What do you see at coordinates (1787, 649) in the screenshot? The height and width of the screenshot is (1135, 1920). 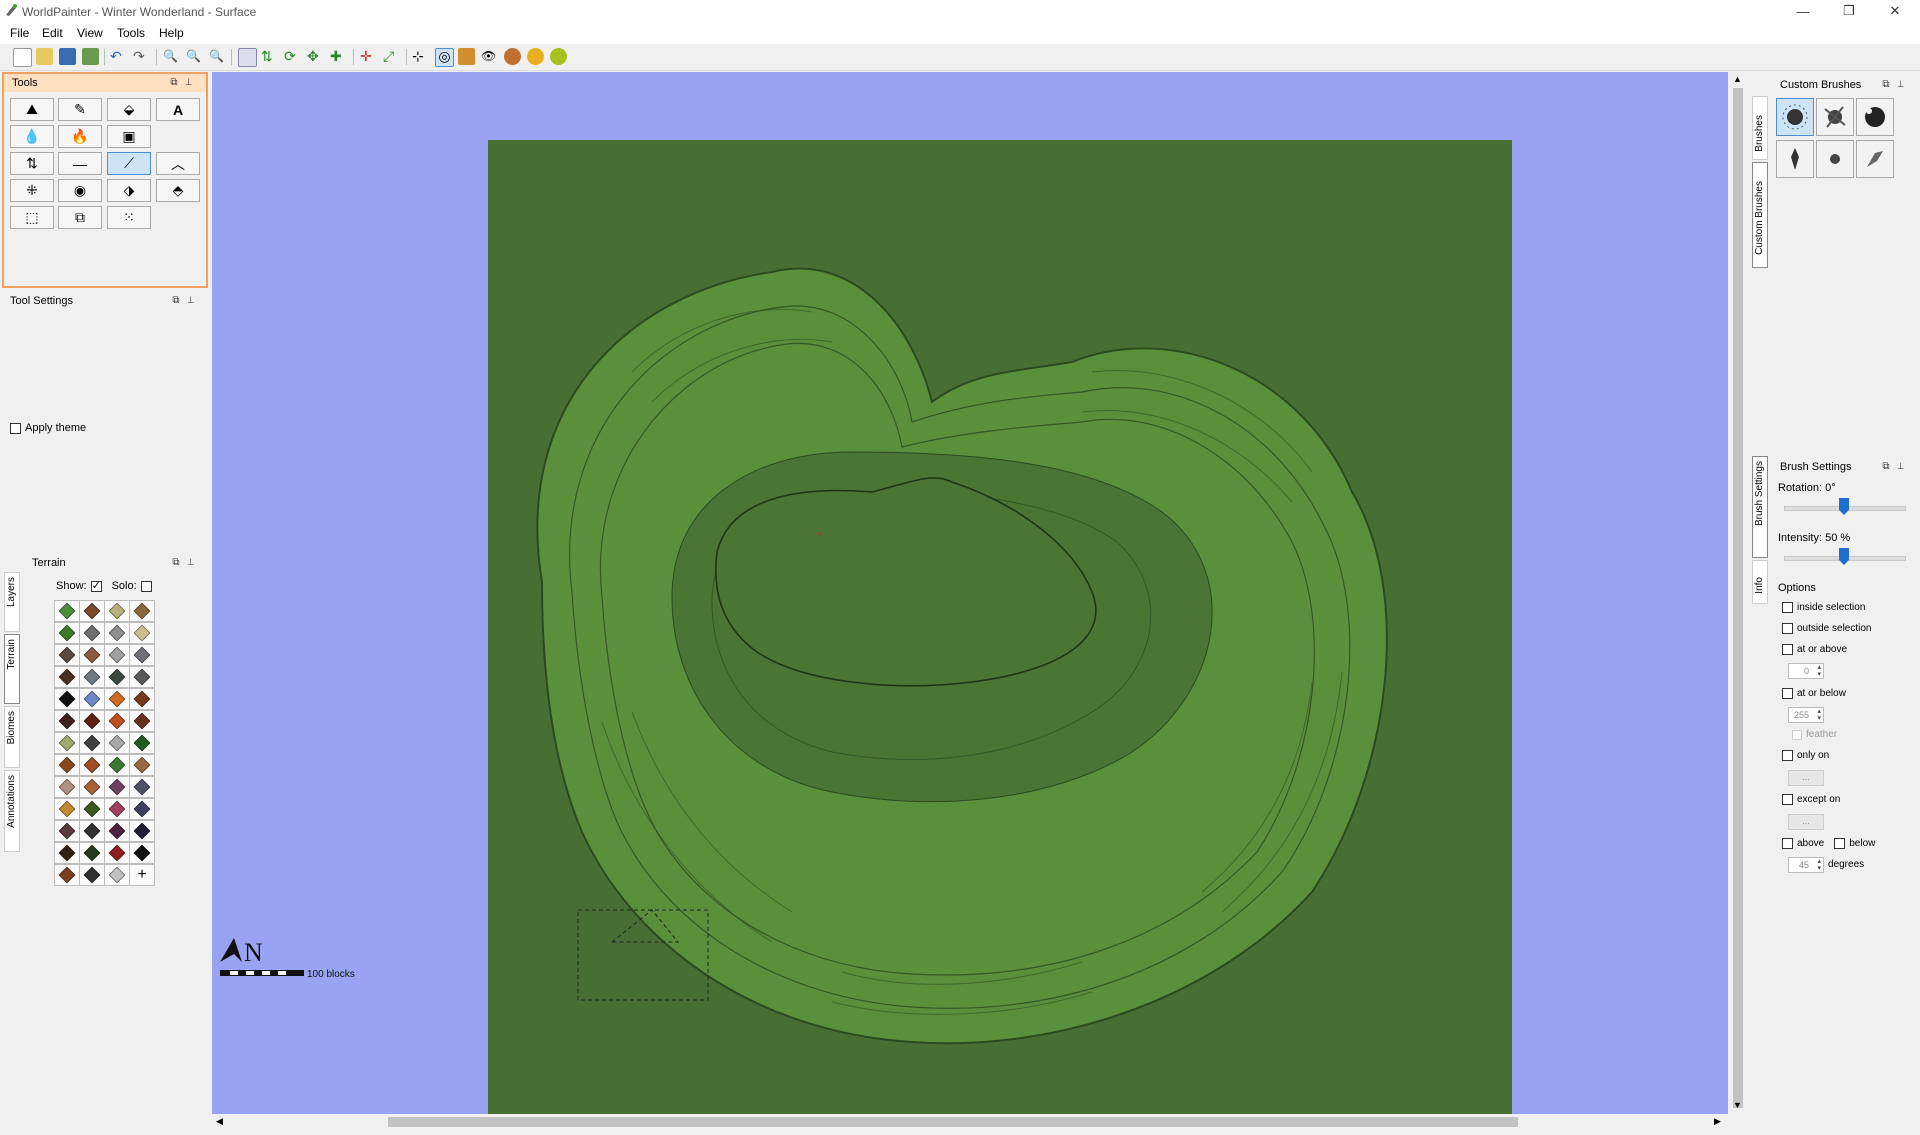 I see `at-or-above-checkbox` at bounding box center [1787, 649].